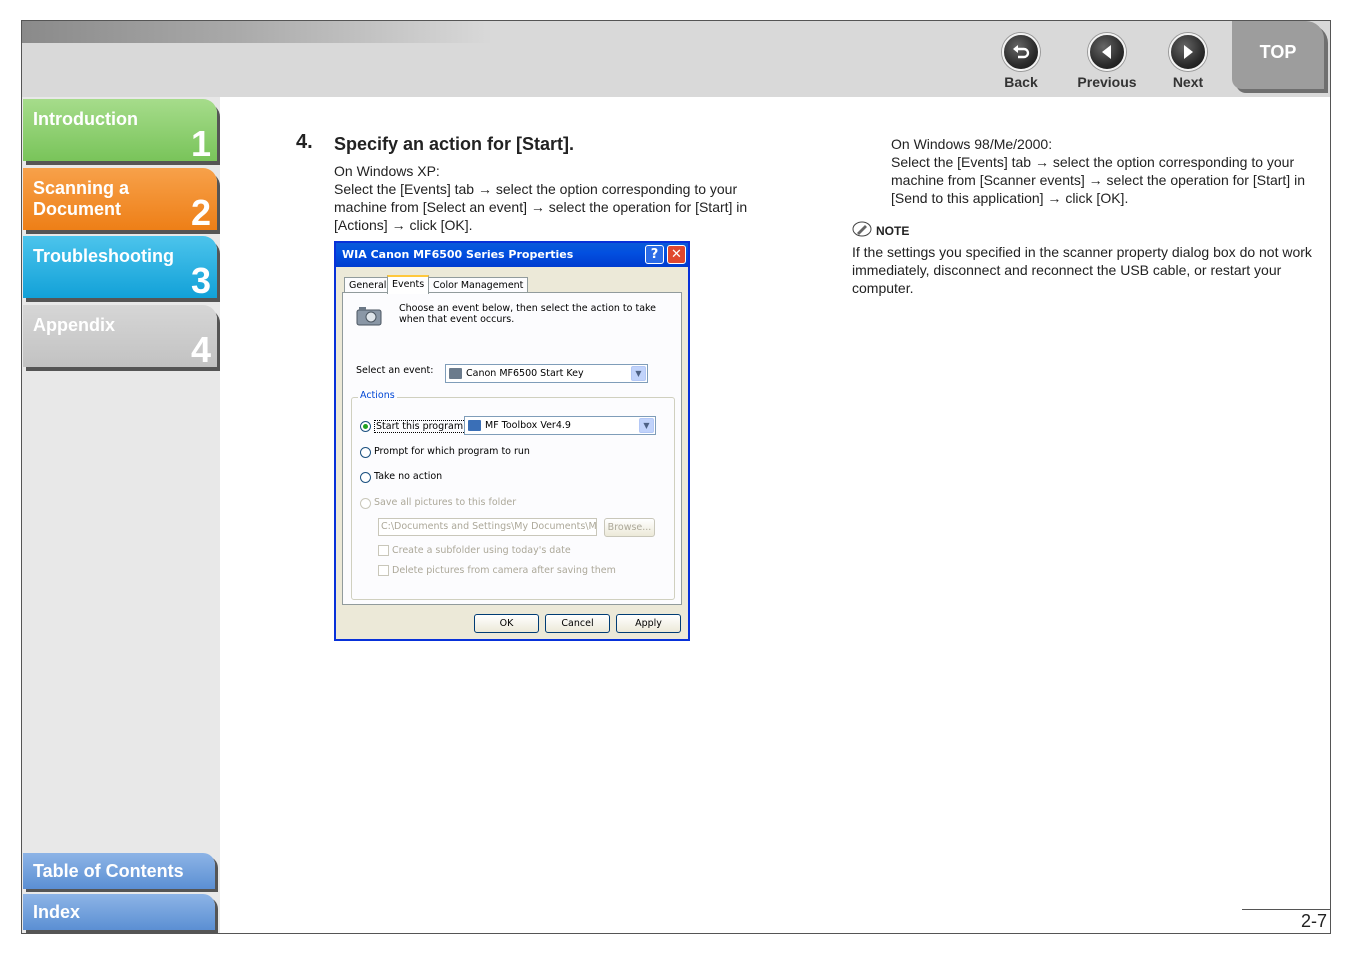 The image size is (1351, 954). I want to click on top-button: TOP, so click(1278, 55).